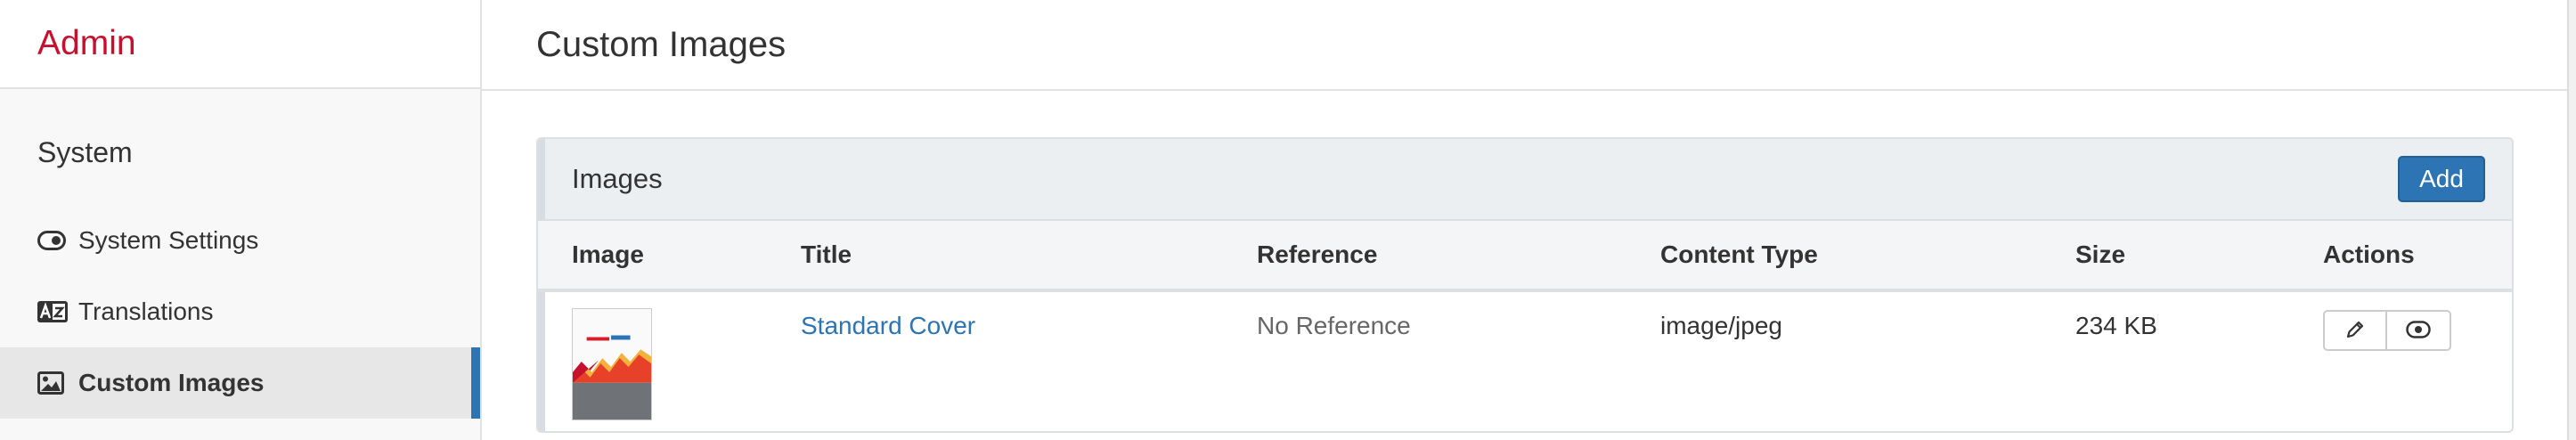 This screenshot has width=2576, height=440. Describe the element at coordinates (53, 241) in the screenshot. I see `toggle-icon` at that location.